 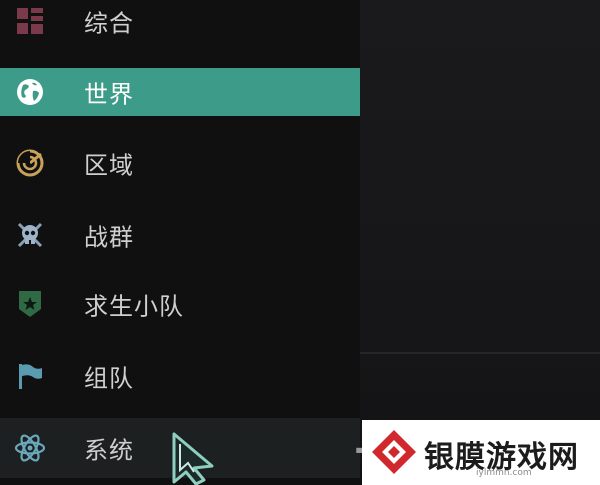 What do you see at coordinates (109, 94) in the screenshot?
I see `menu-item-label: 世界` at bounding box center [109, 94].